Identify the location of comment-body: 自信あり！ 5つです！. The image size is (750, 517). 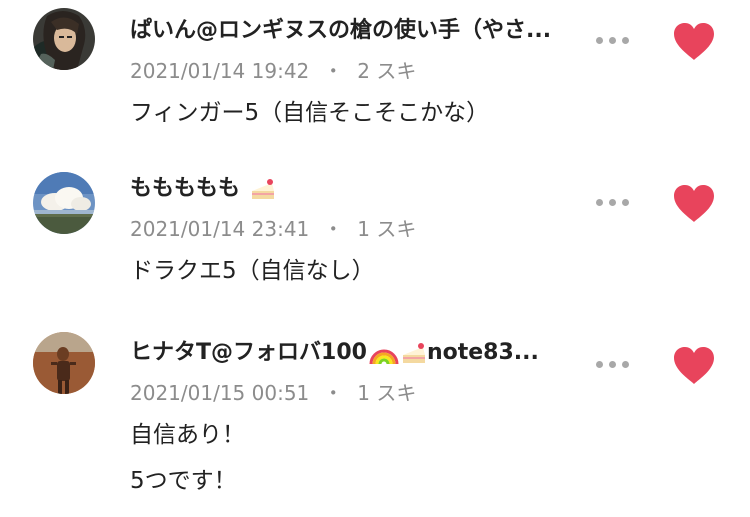
(187, 458).